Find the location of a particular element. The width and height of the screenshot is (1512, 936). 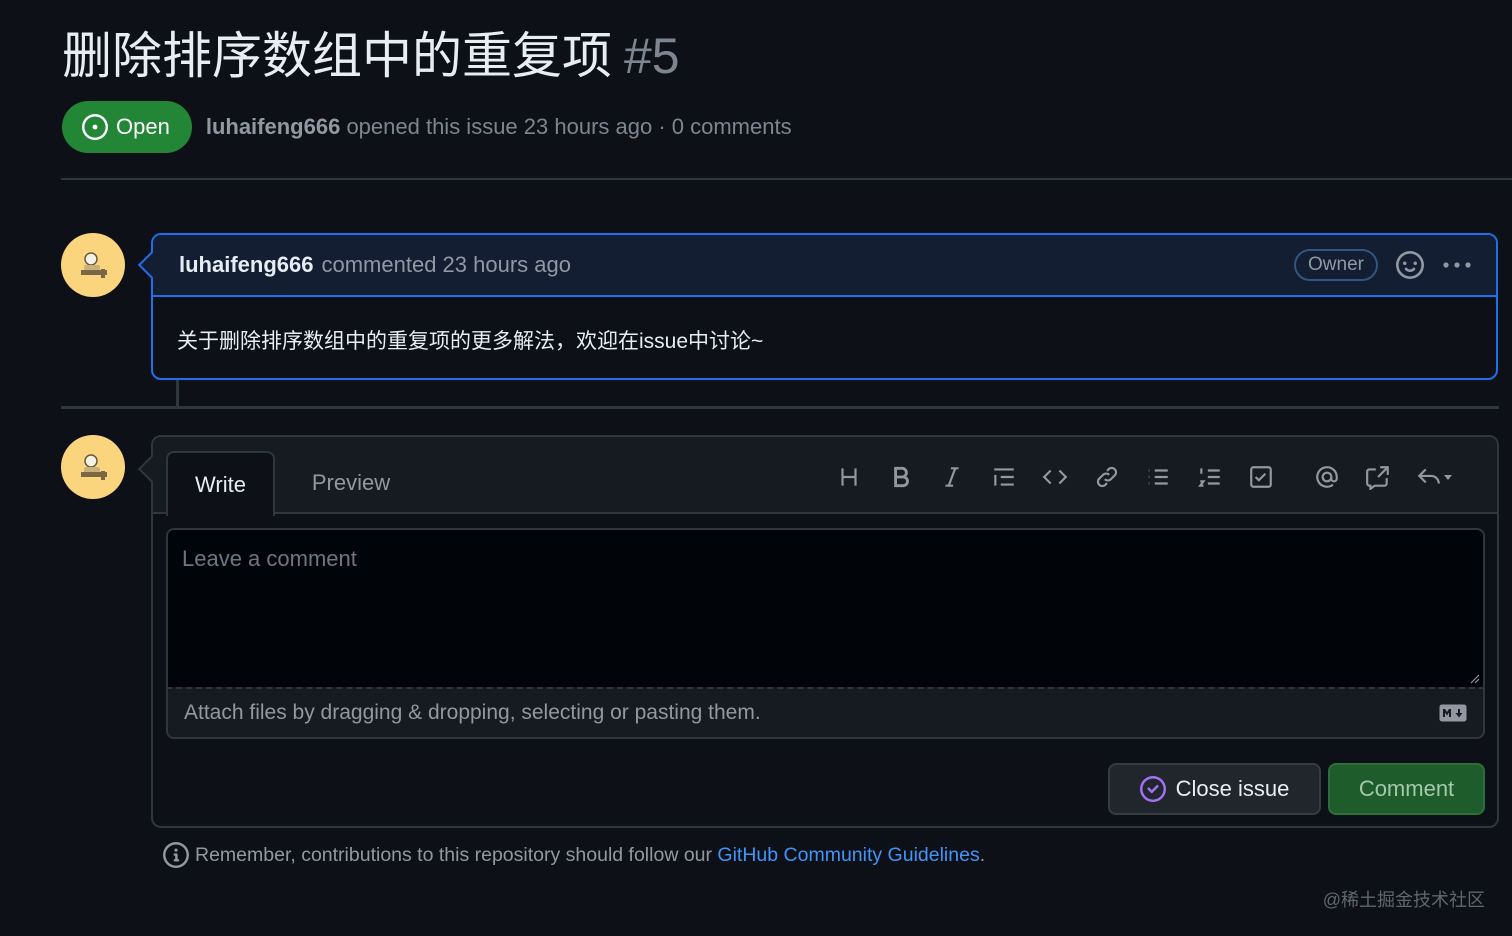

comment-placeholder: Leave a comment is located at coordinates (269, 558).